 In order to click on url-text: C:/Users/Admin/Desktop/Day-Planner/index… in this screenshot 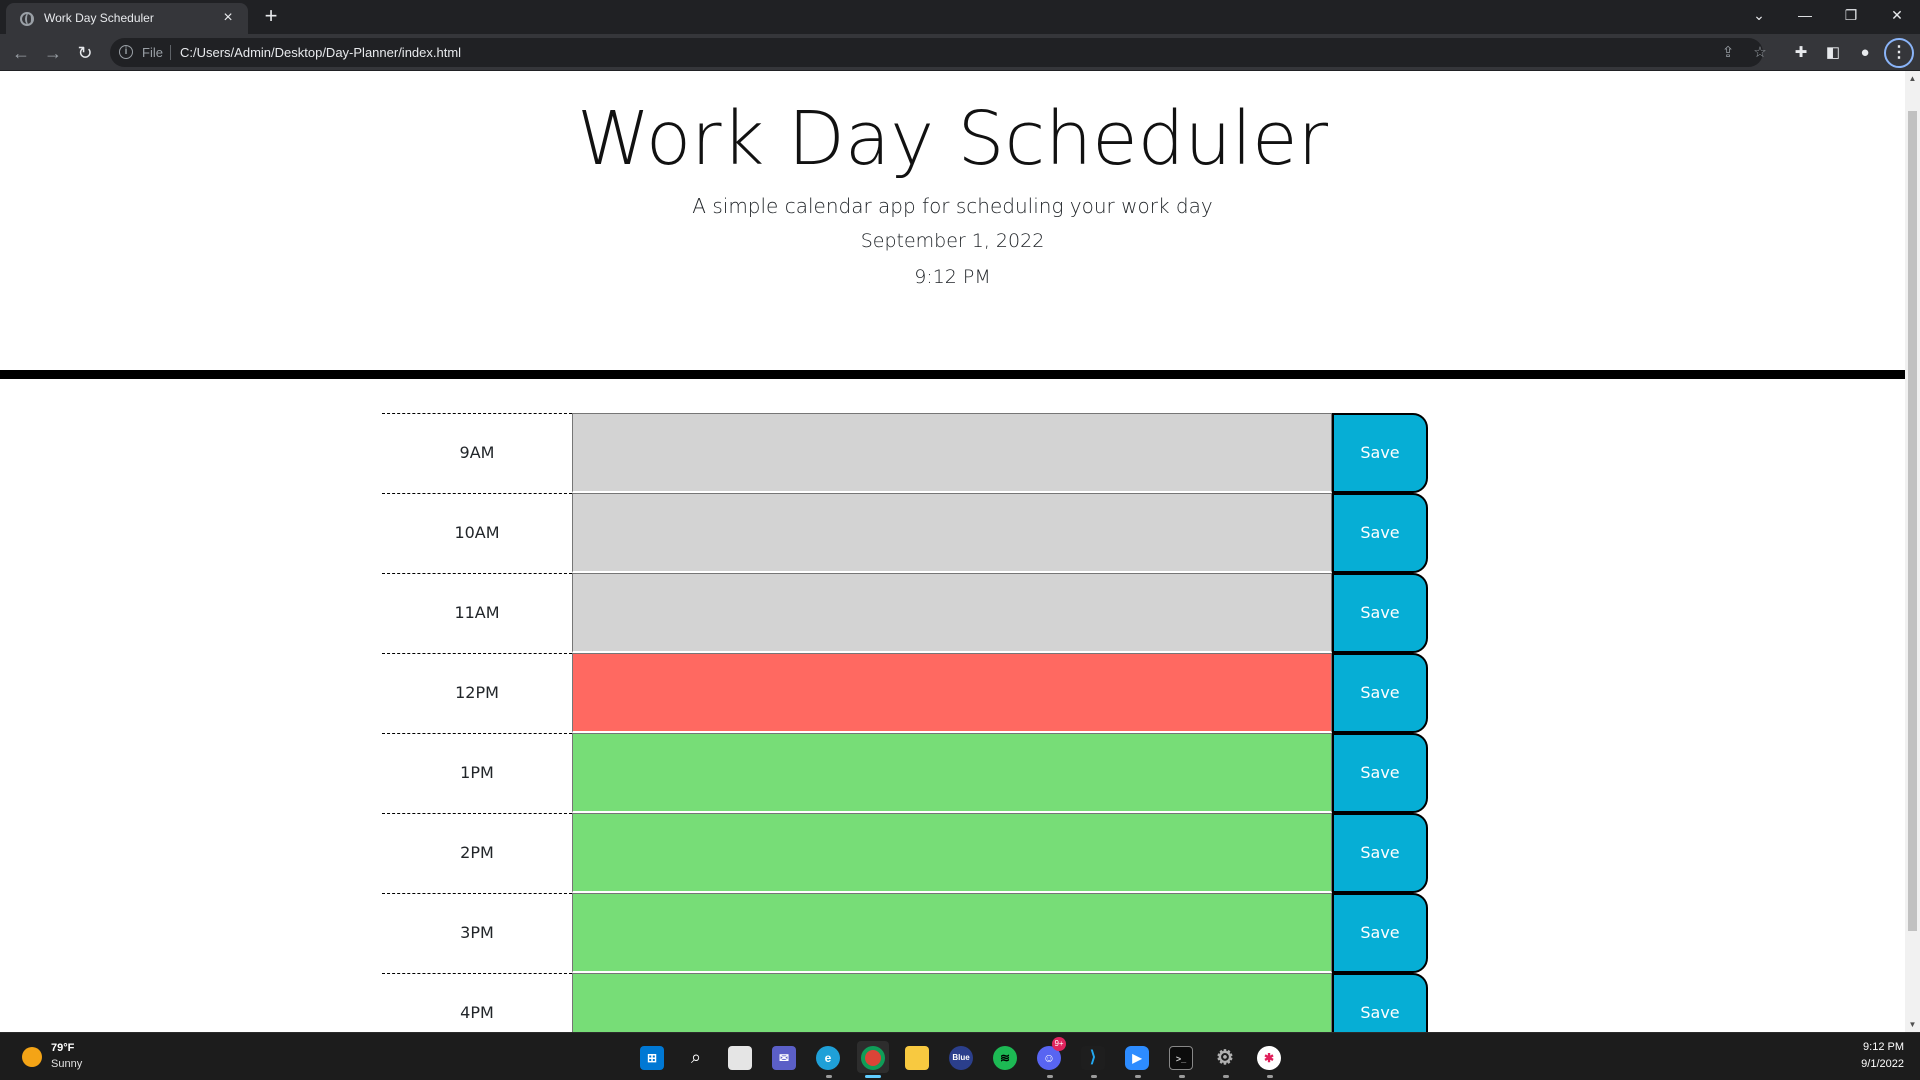, I will do `click(320, 52)`.